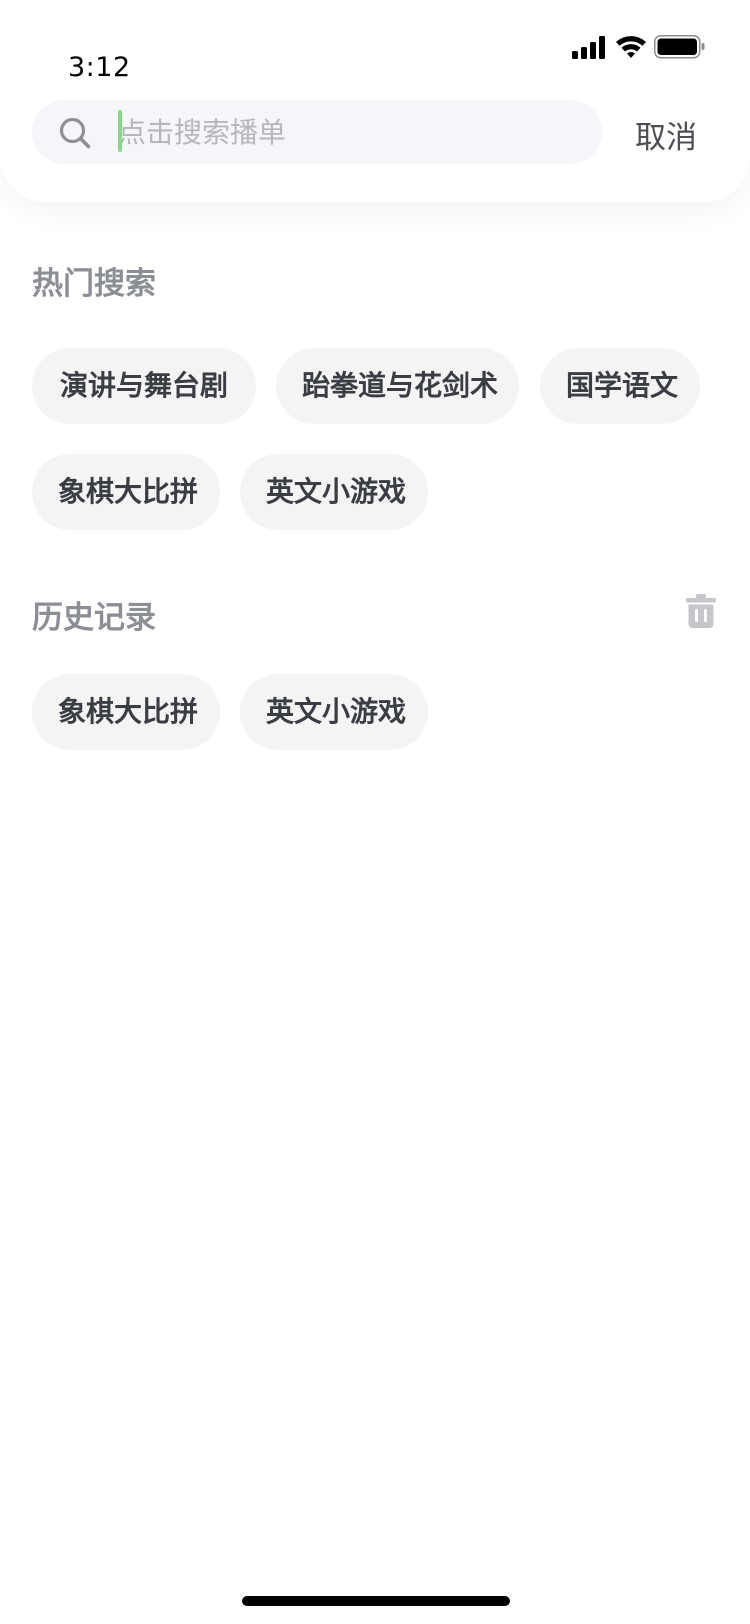 This screenshot has height=1624, width=750. What do you see at coordinates (94, 284) in the screenshot?
I see `hot-search-title: 热门搜索` at bounding box center [94, 284].